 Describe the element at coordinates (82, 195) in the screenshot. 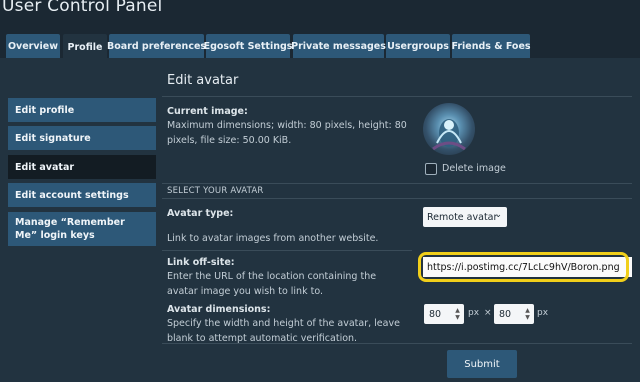

I see `sidebar-item-edit-account-settings: Edit account settings` at that location.